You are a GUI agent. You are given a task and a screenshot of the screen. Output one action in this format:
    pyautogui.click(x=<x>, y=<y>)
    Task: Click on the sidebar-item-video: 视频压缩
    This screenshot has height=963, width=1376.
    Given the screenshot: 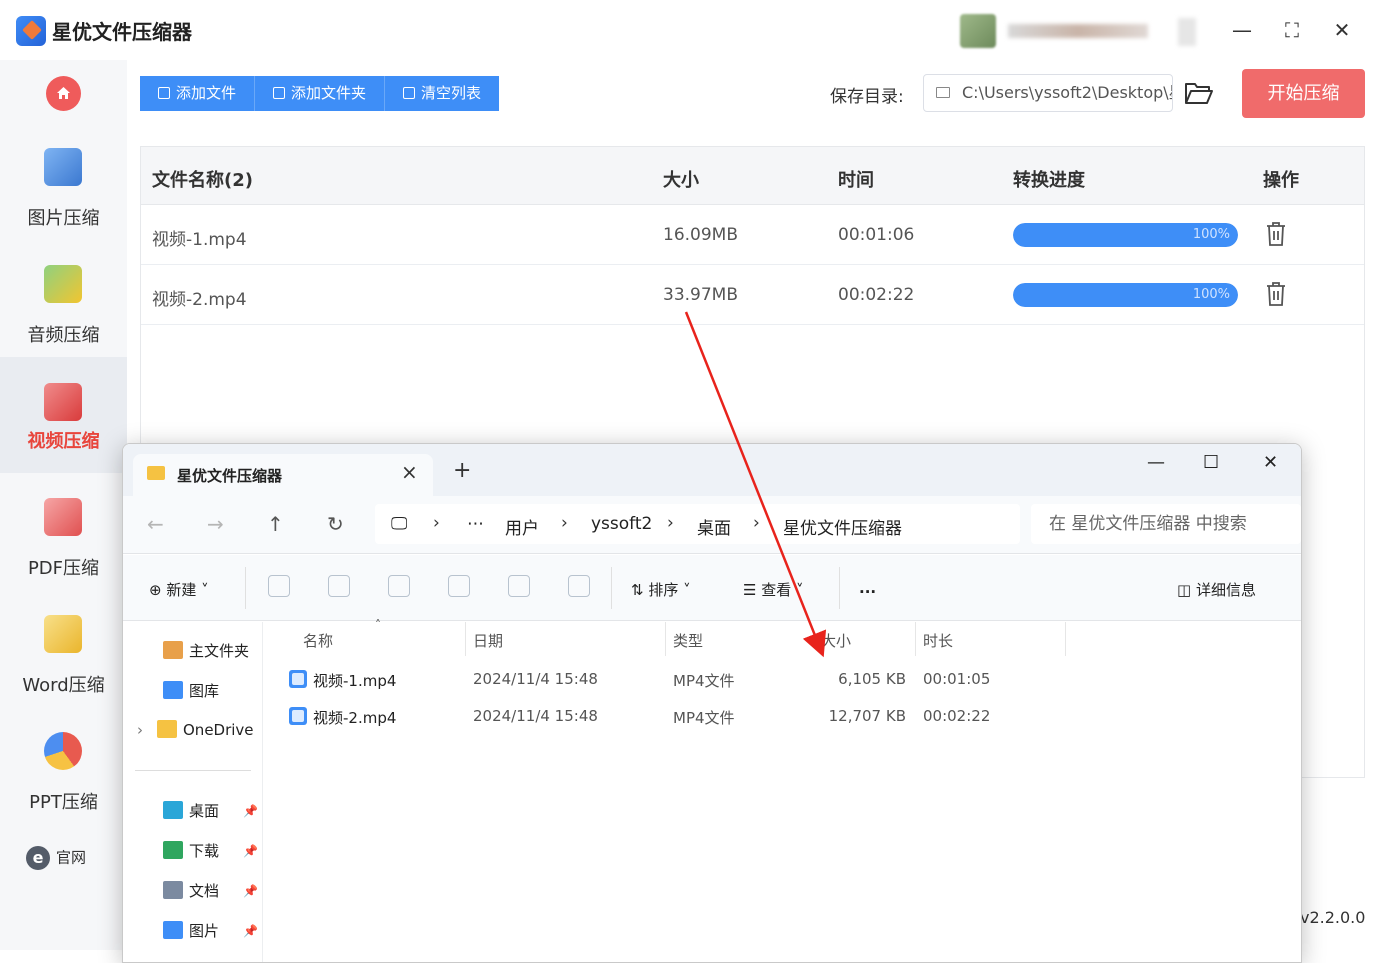 What is the action you would take?
    pyautogui.click(x=63, y=415)
    